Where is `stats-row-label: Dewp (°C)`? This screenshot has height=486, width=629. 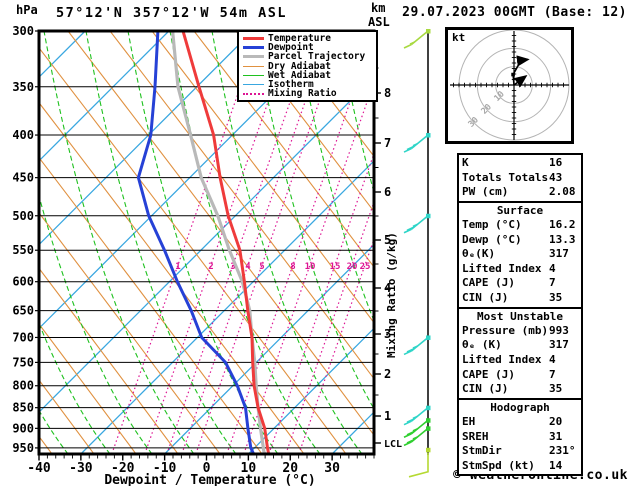
stats-row-label: Dewp (°C) is located at coordinates (492, 239).